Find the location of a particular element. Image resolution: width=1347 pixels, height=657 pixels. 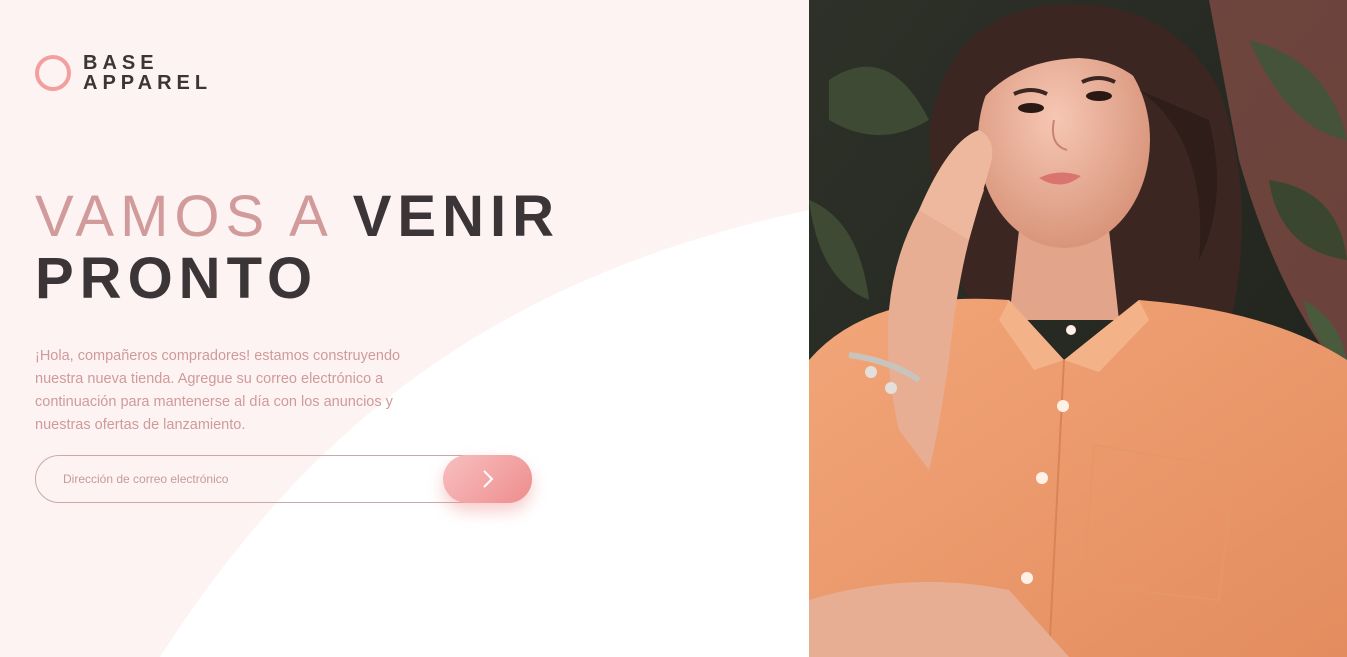

page-title: VAMOS A VENIR PRONTO is located at coordinates (345, 248).